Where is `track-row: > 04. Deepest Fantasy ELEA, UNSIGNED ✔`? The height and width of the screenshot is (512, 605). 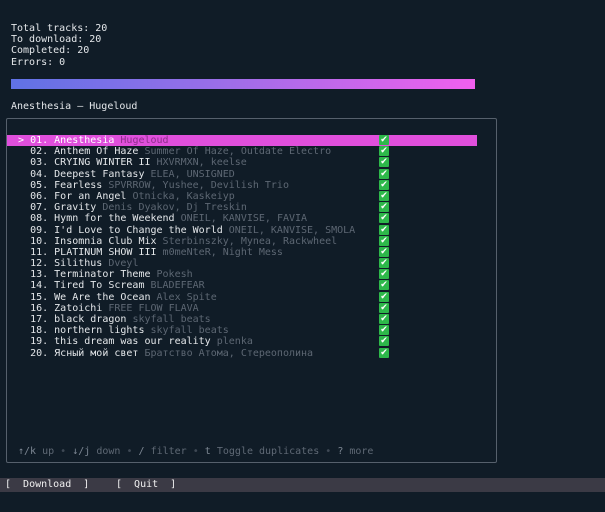 track-row: > 04. Deepest Fantasy ELEA, UNSIGNED ✔ is located at coordinates (242, 174).